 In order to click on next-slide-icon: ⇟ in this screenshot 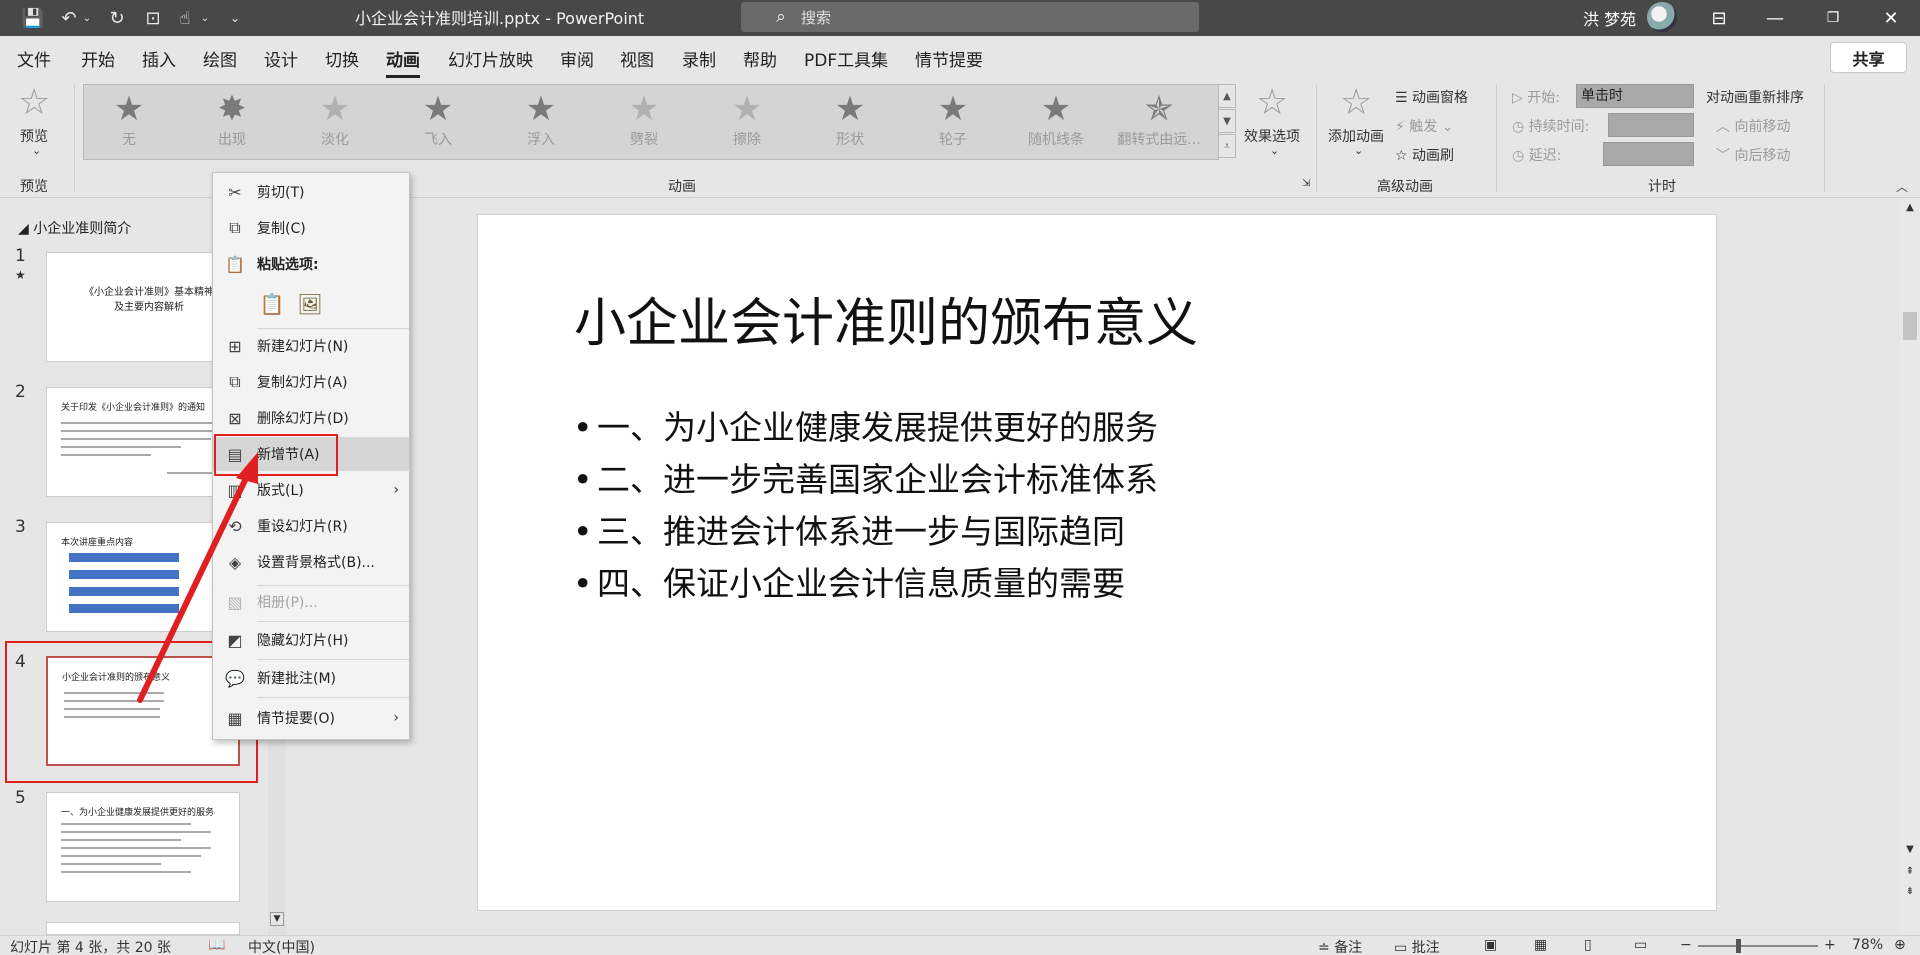, I will do `click(1910, 891)`.